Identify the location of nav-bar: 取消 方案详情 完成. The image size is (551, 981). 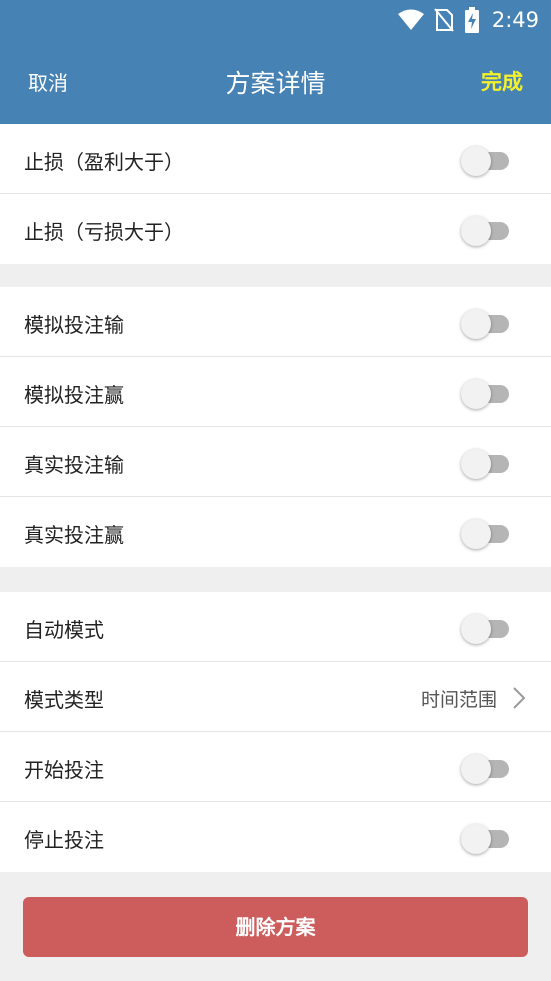
(275, 82).